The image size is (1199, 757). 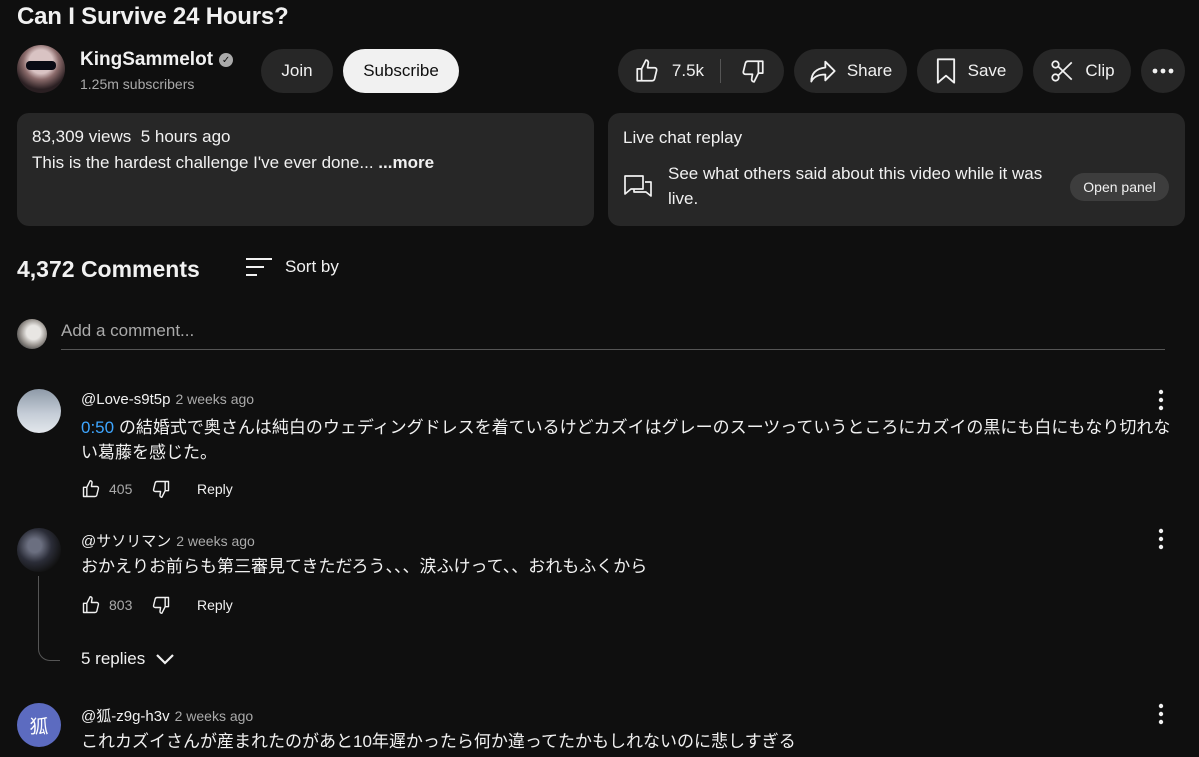 What do you see at coordinates (49, 618) in the screenshot?
I see `thread-connector` at bounding box center [49, 618].